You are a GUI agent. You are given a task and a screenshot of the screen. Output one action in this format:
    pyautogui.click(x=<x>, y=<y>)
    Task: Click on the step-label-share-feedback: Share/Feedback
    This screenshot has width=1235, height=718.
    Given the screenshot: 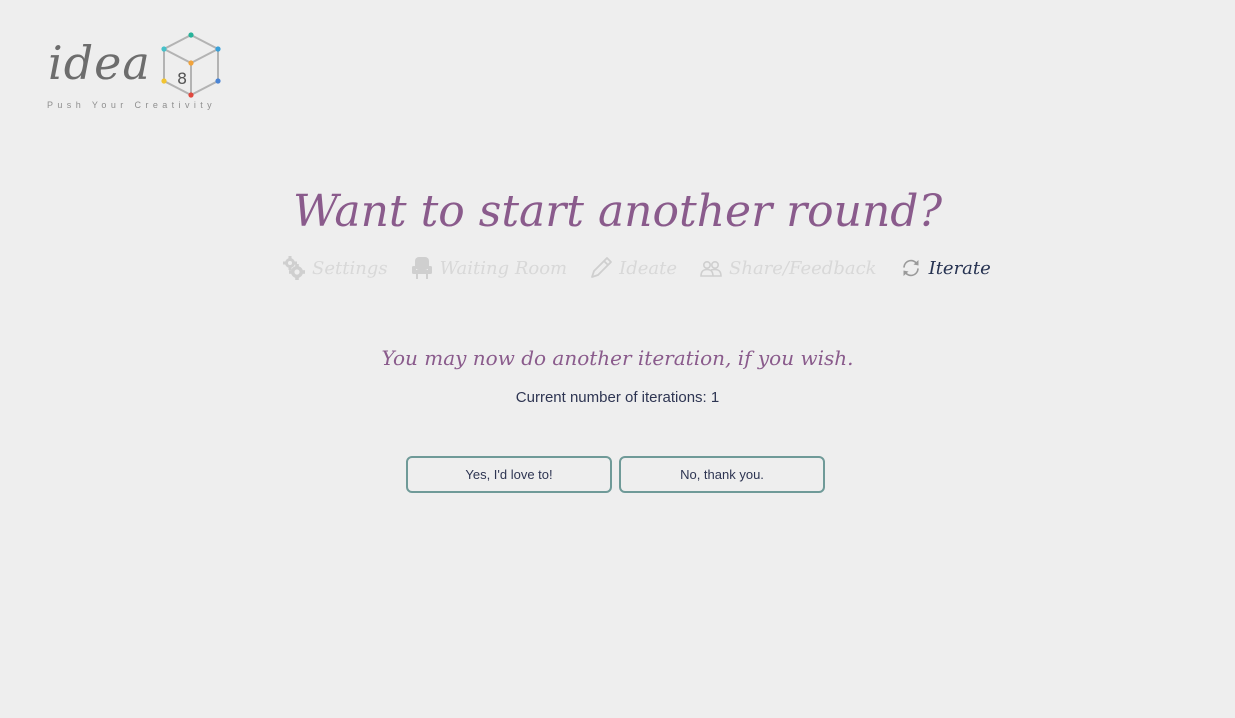 What is the action you would take?
    pyautogui.click(x=803, y=268)
    